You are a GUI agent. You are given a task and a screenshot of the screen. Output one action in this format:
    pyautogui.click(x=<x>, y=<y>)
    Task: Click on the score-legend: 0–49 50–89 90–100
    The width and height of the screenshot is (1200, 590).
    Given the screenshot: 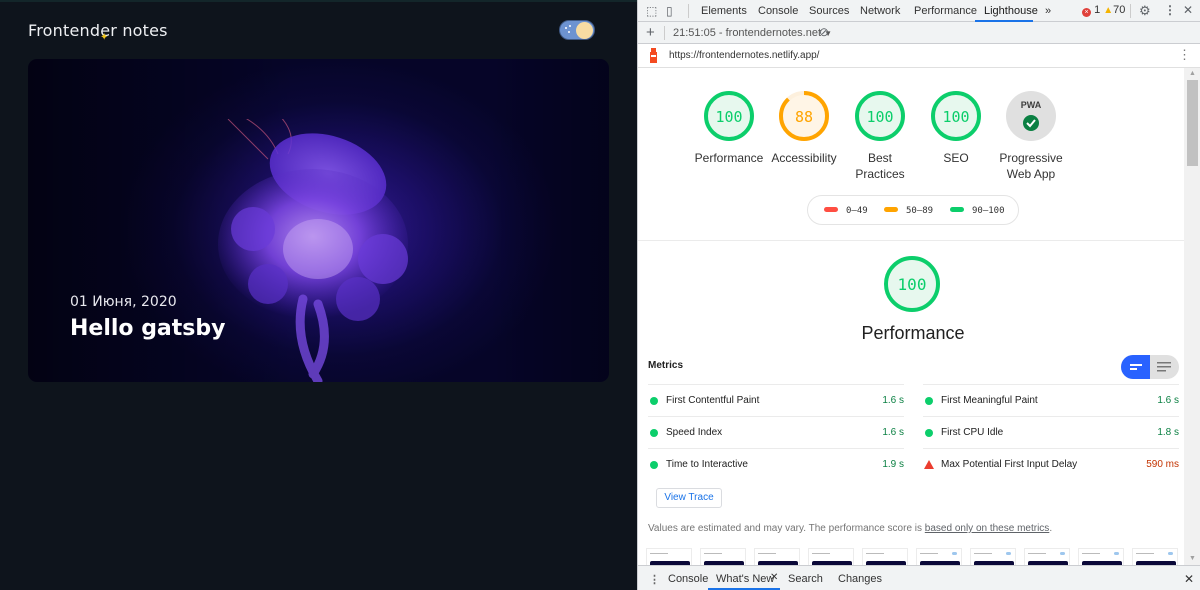 What is the action you would take?
    pyautogui.click(x=913, y=210)
    